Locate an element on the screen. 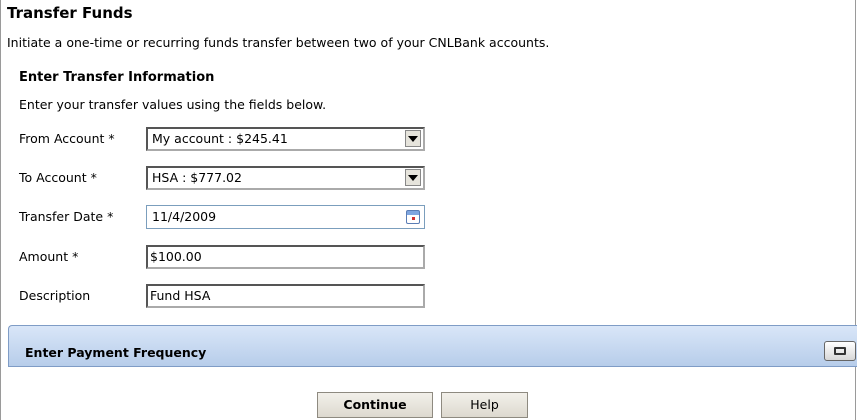 The width and height of the screenshot is (857, 420). expand-icon is located at coordinates (840, 351).